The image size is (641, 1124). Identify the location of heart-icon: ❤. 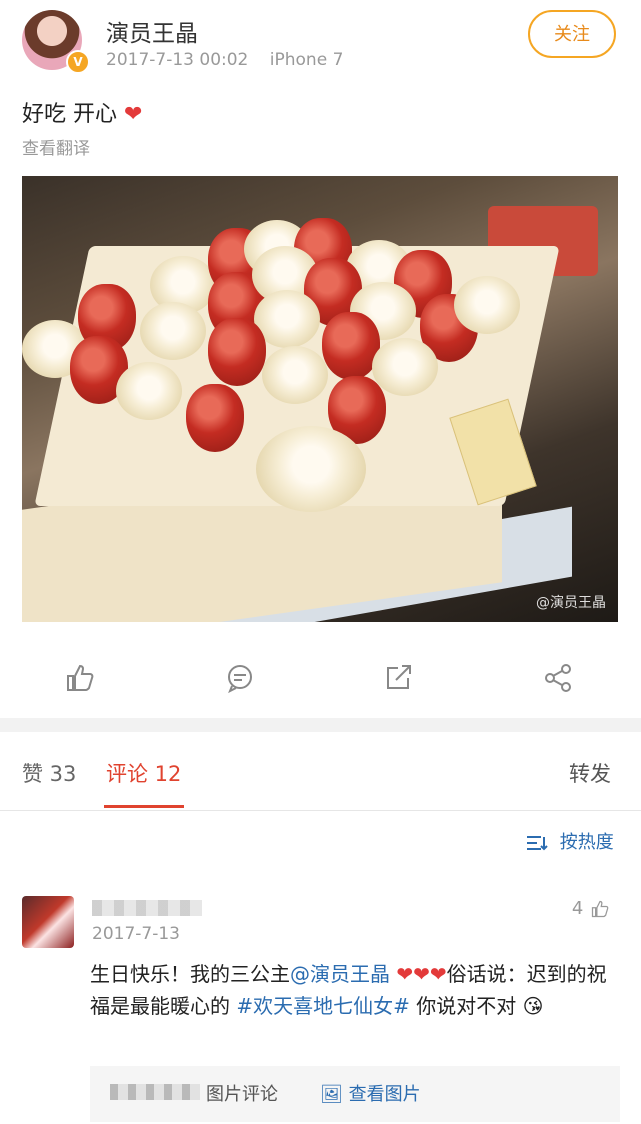
(133, 114).